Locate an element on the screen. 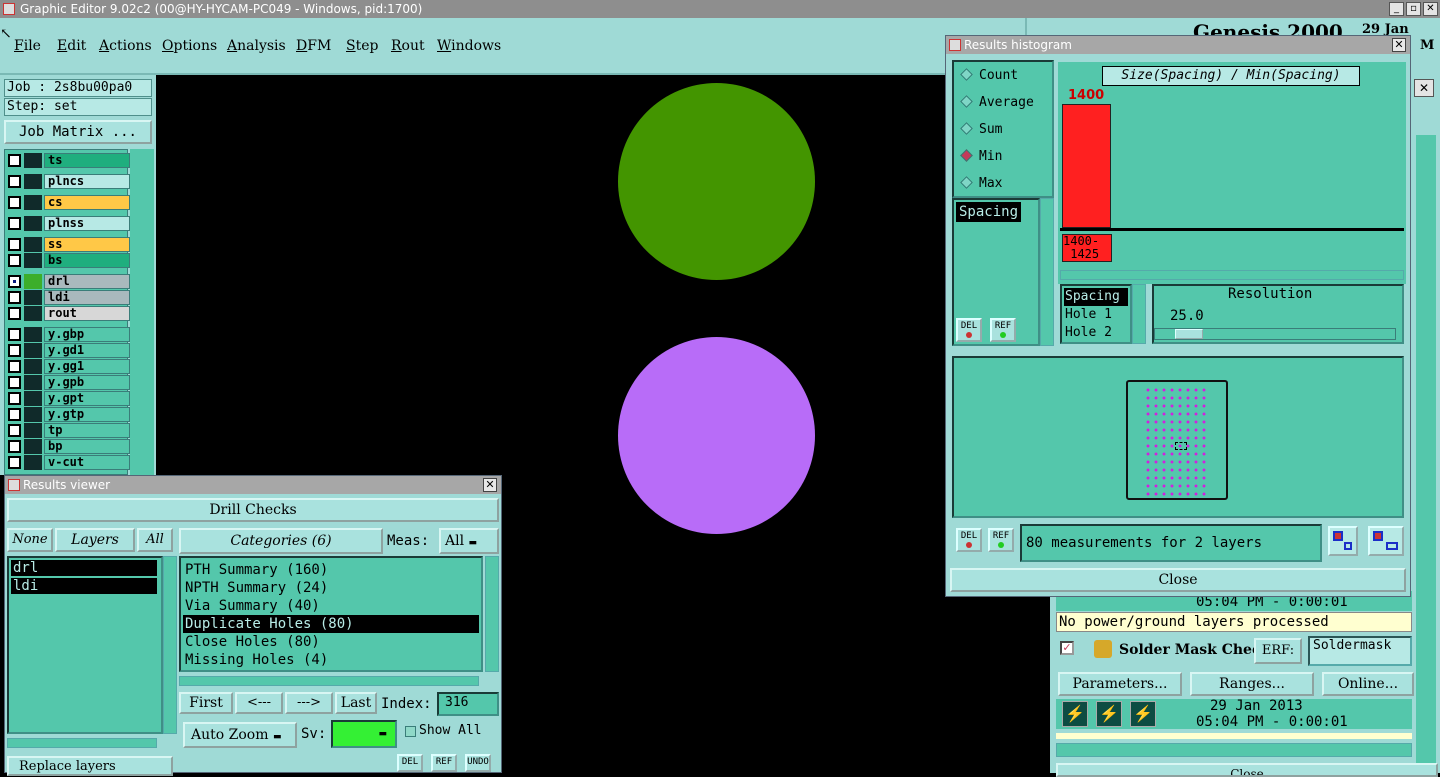 Image resolution: width=1440 pixels, height=777 pixels. next-button: ---> is located at coordinates (309, 703).